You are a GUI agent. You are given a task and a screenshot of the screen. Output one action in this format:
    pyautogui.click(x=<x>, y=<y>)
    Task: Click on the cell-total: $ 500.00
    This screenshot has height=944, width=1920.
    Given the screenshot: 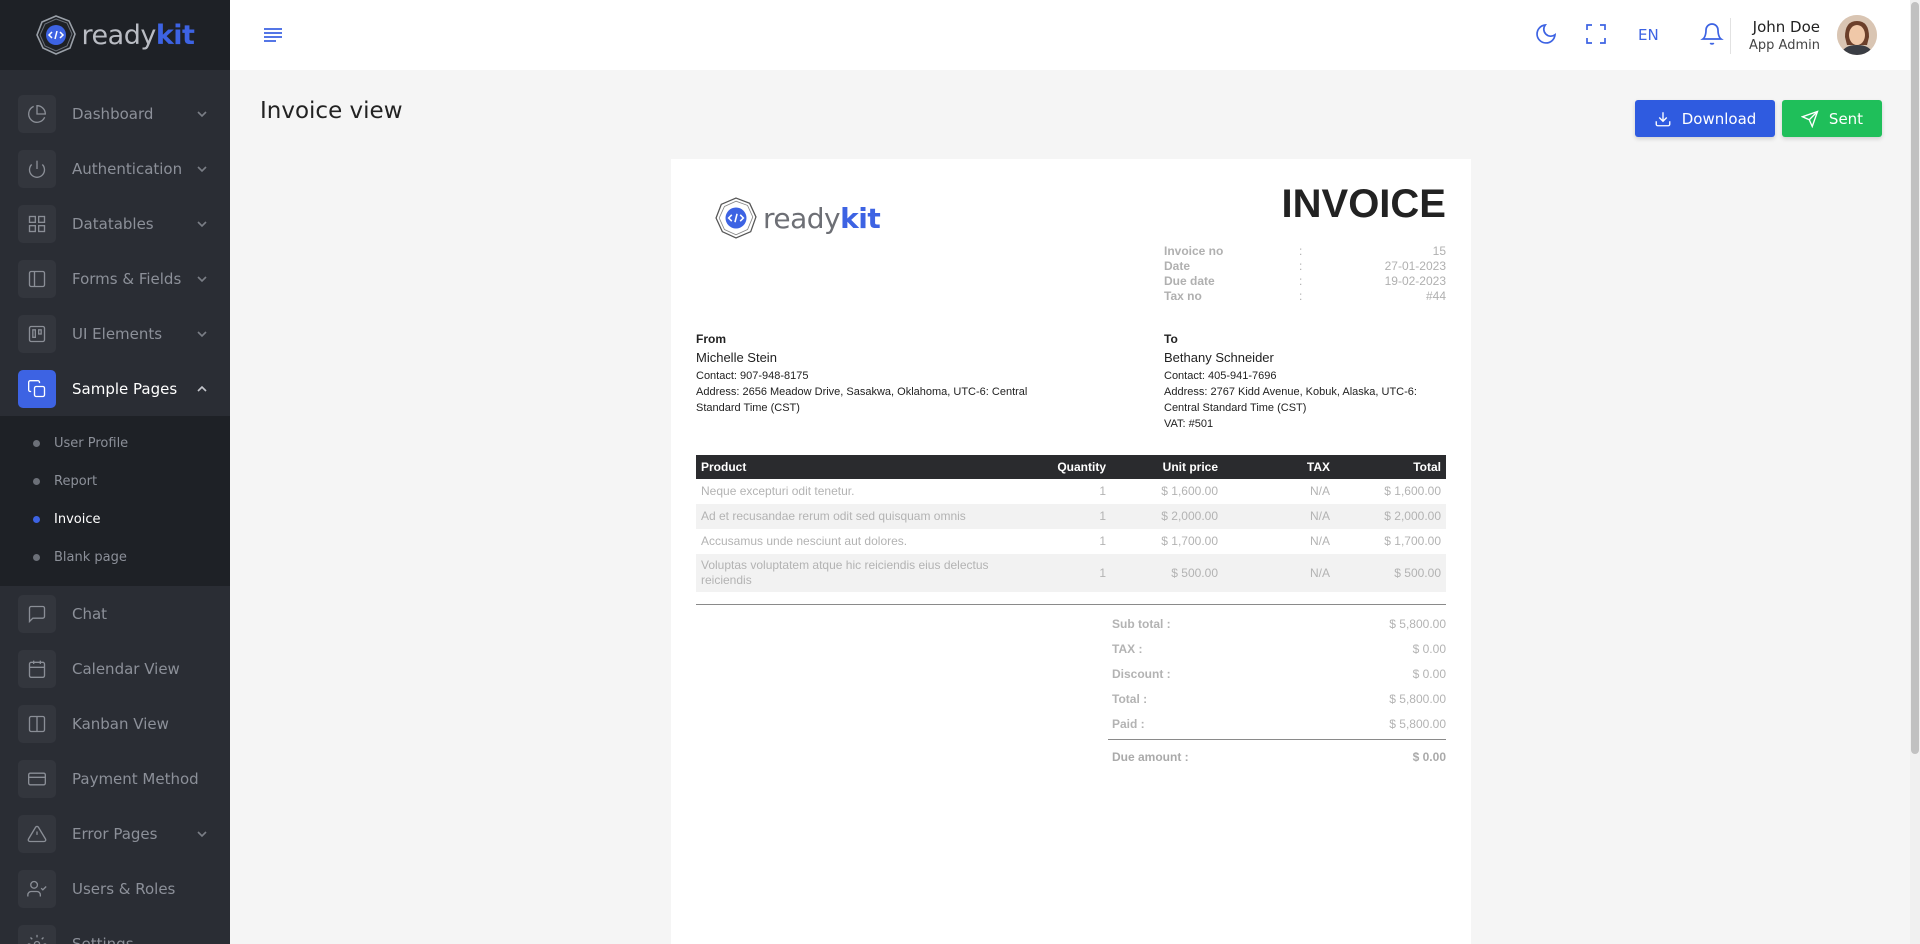 What is the action you would take?
    pyautogui.click(x=1390, y=573)
    